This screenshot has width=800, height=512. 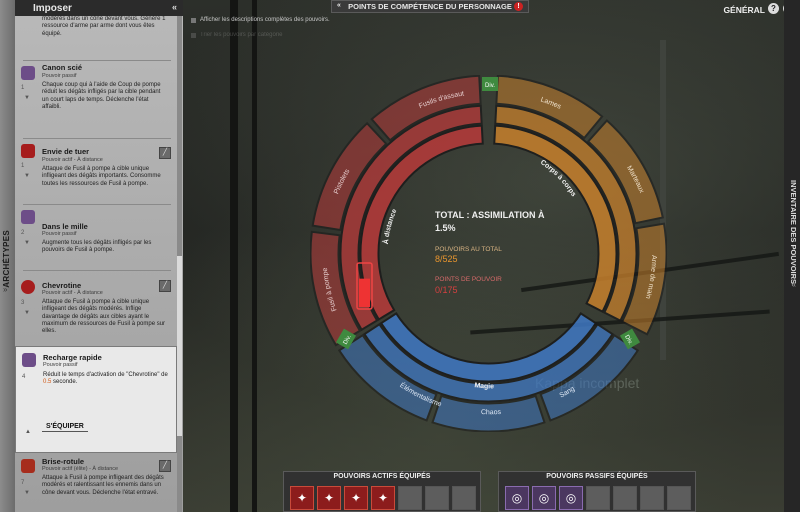 I want to click on equip-button: S'ÉQUIPER, so click(x=65, y=427).